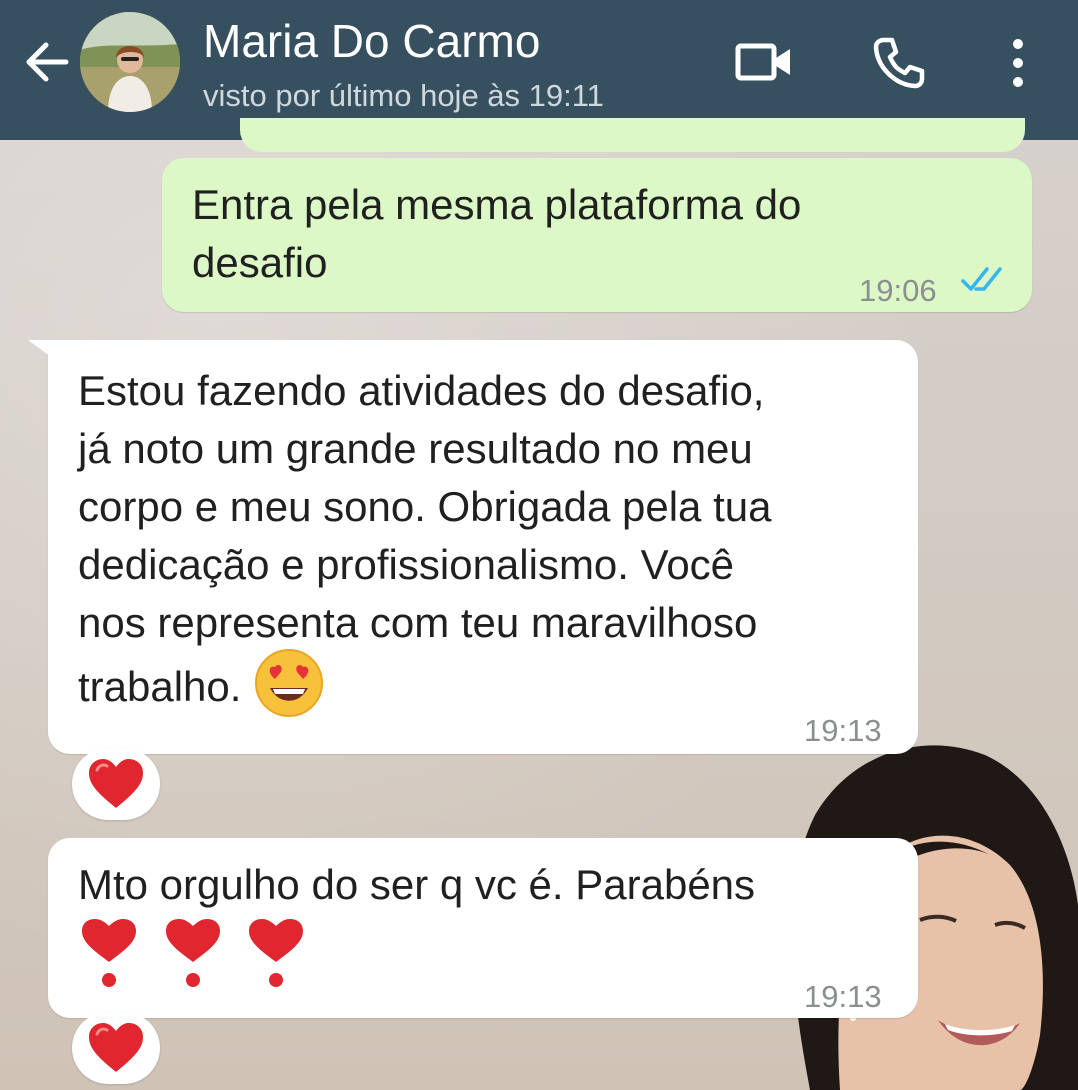  I want to click on message-text-line: Entra pela mesma plataforma do, so click(497, 204).